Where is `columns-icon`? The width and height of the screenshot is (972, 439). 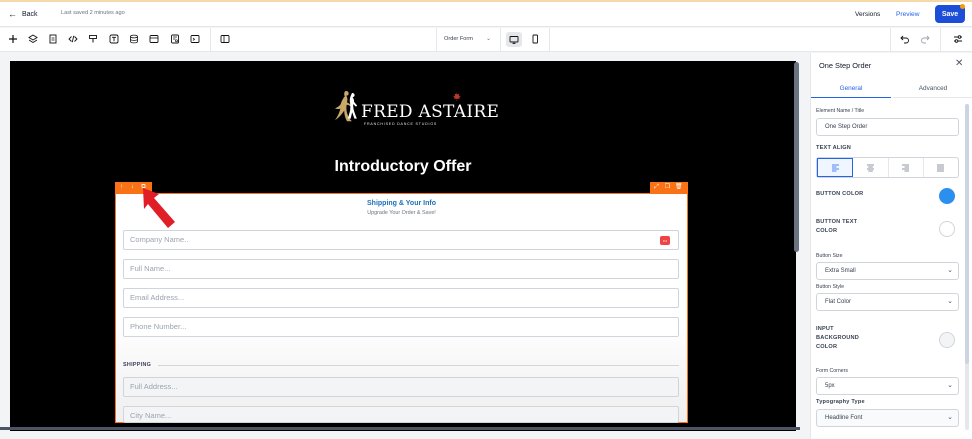
columns-icon is located at coordinates (225, 39).